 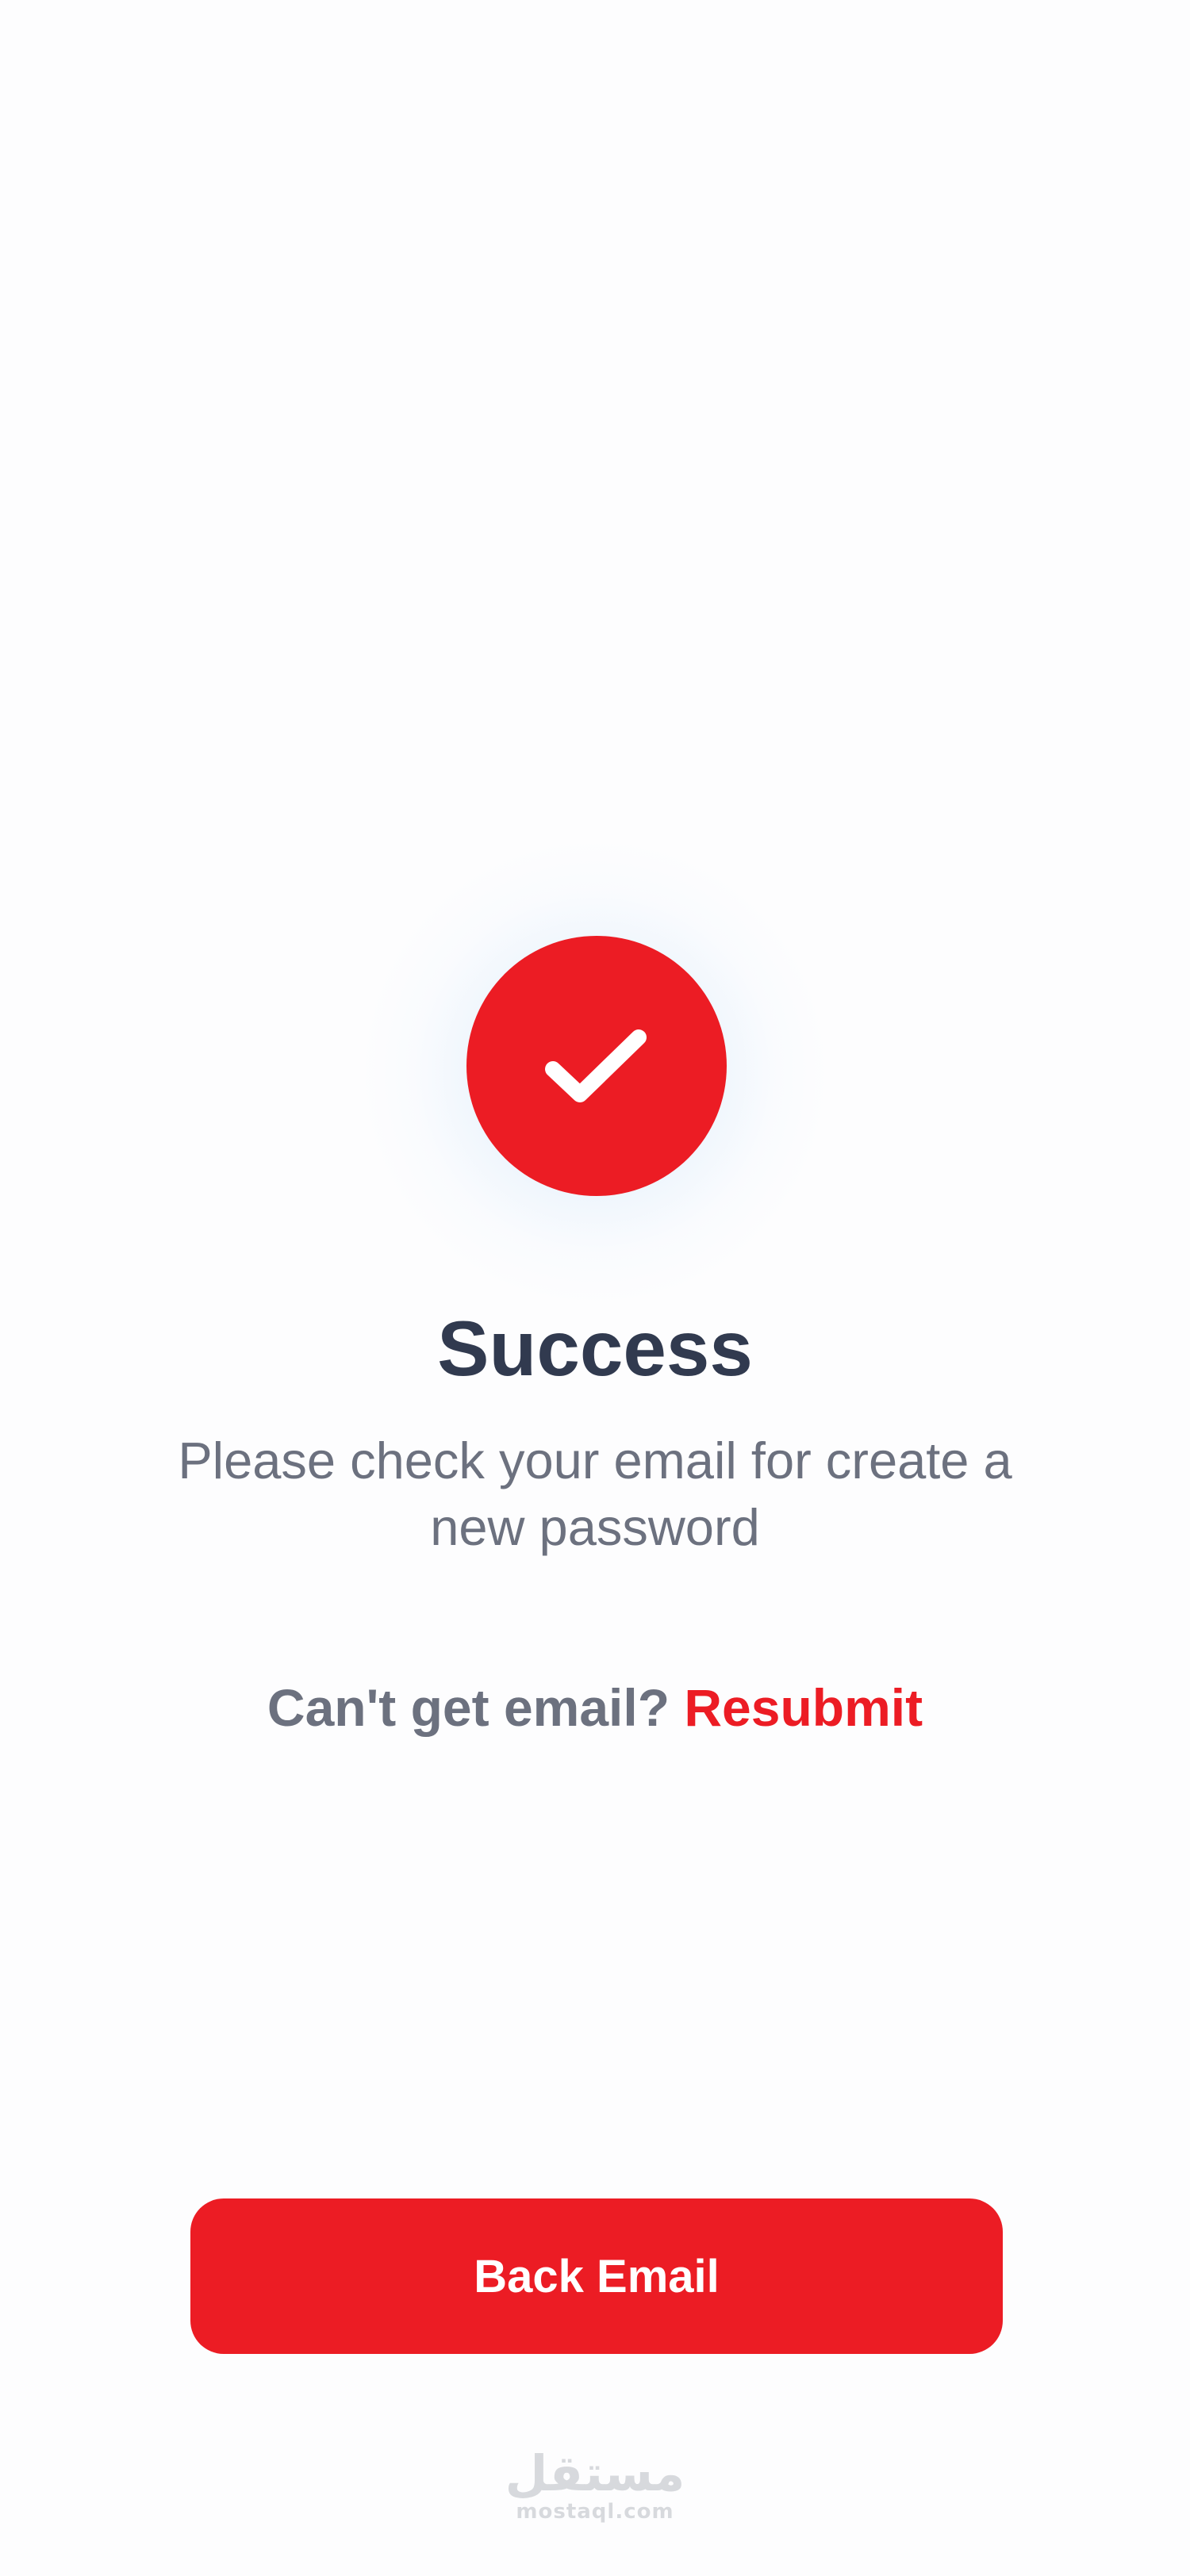 I want to click on resubmit-row: Can't get email? Resubmit, so click(x=595, y=1707).